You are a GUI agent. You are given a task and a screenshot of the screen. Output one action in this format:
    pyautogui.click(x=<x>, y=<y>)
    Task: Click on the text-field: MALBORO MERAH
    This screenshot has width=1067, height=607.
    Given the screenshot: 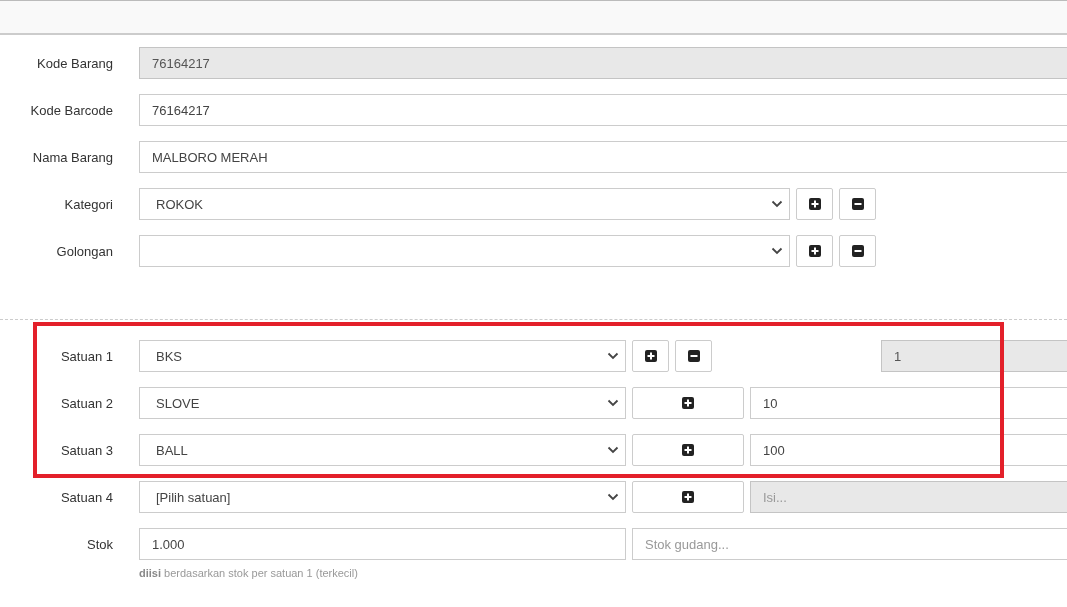 What is the action you would take?
    pyautogui.click(x=603, y=157)
    